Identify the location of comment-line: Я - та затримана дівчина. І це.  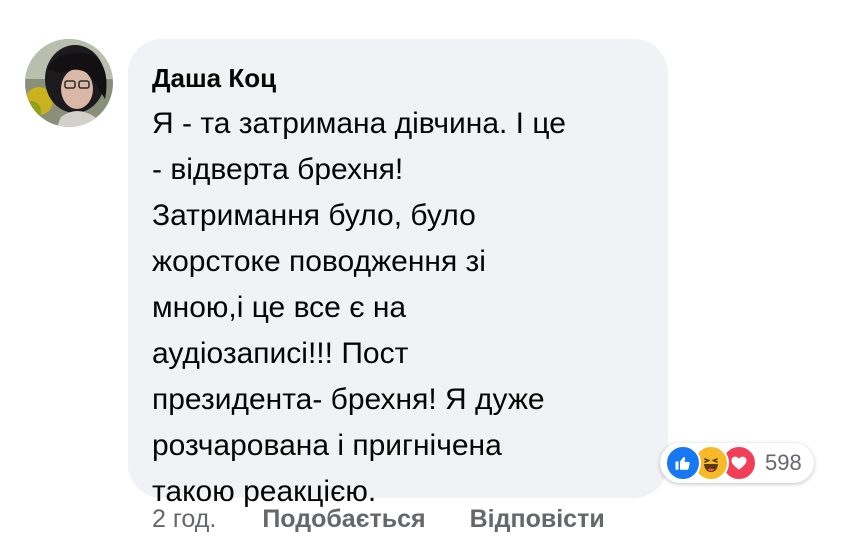
(359, 123).